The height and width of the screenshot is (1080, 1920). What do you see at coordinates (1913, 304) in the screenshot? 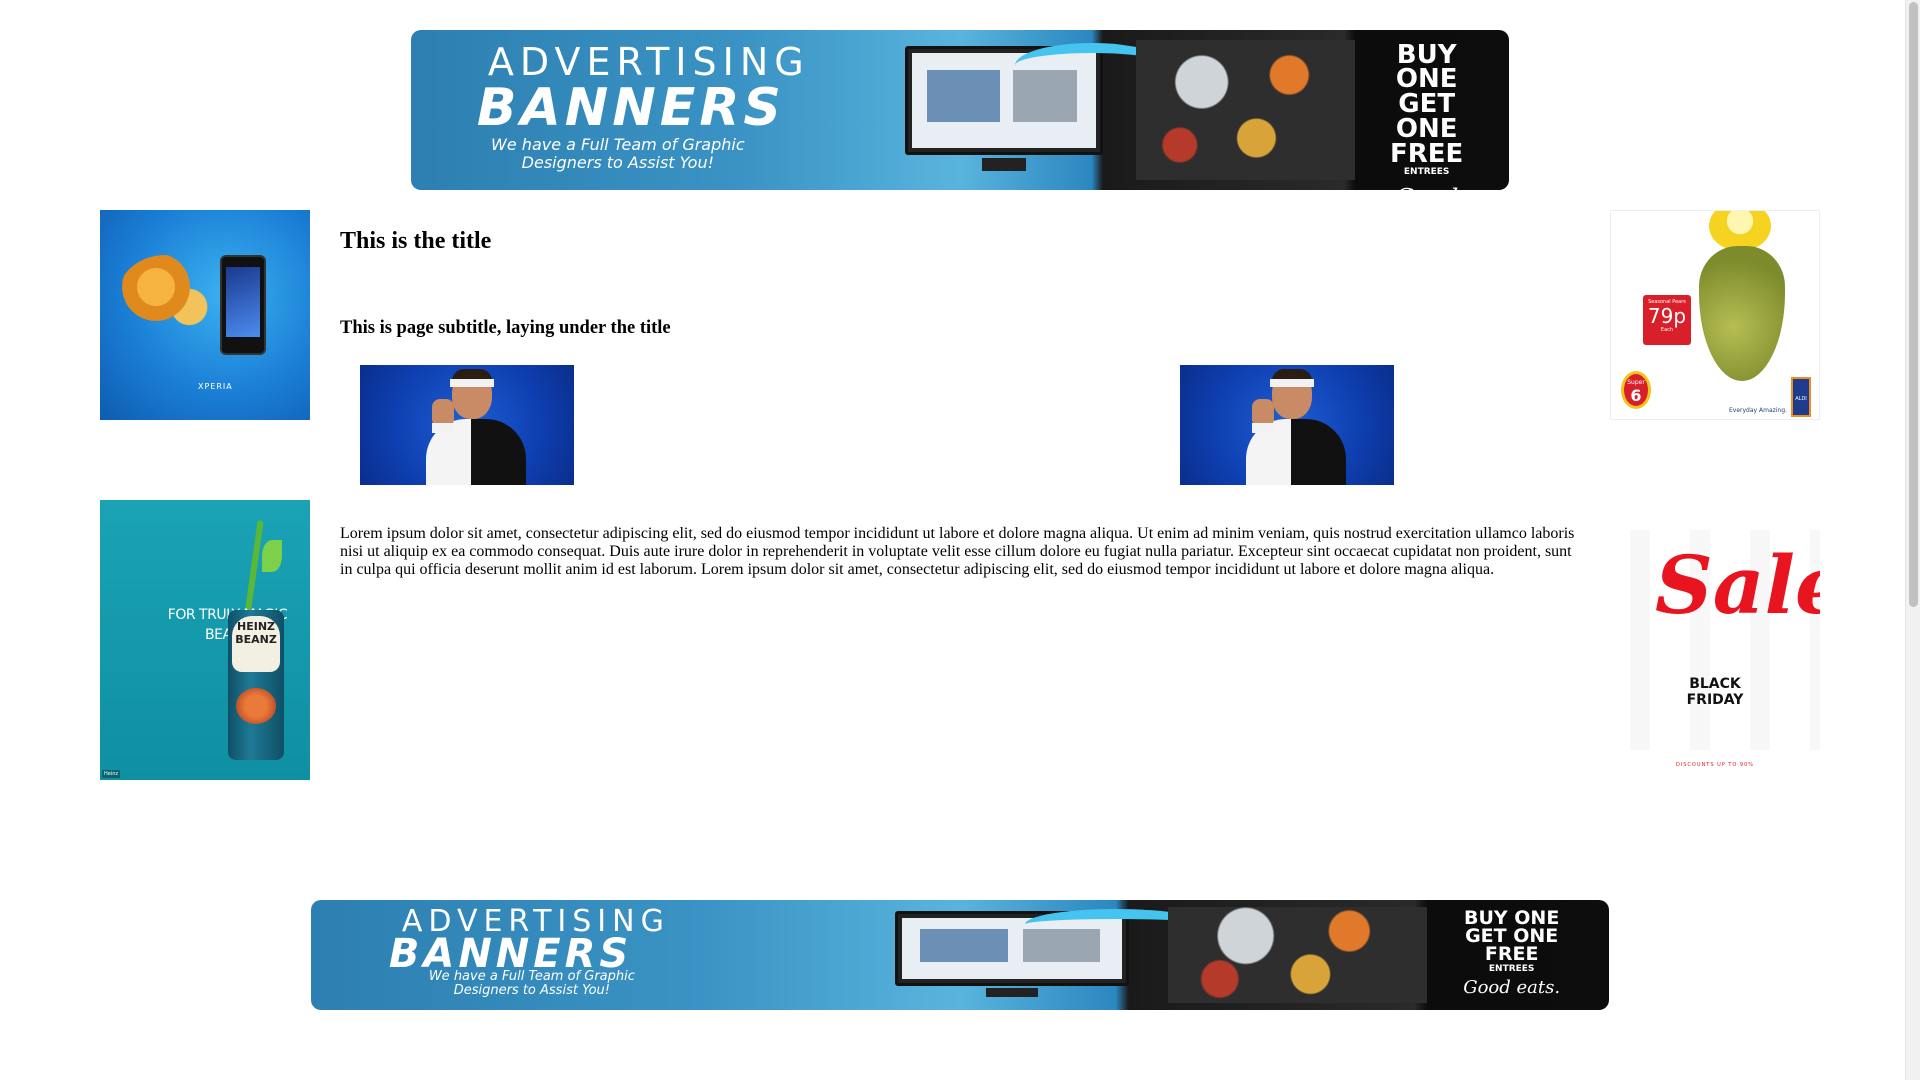
I see `scrollbar-thumb` at bounding box center [1913, 304].